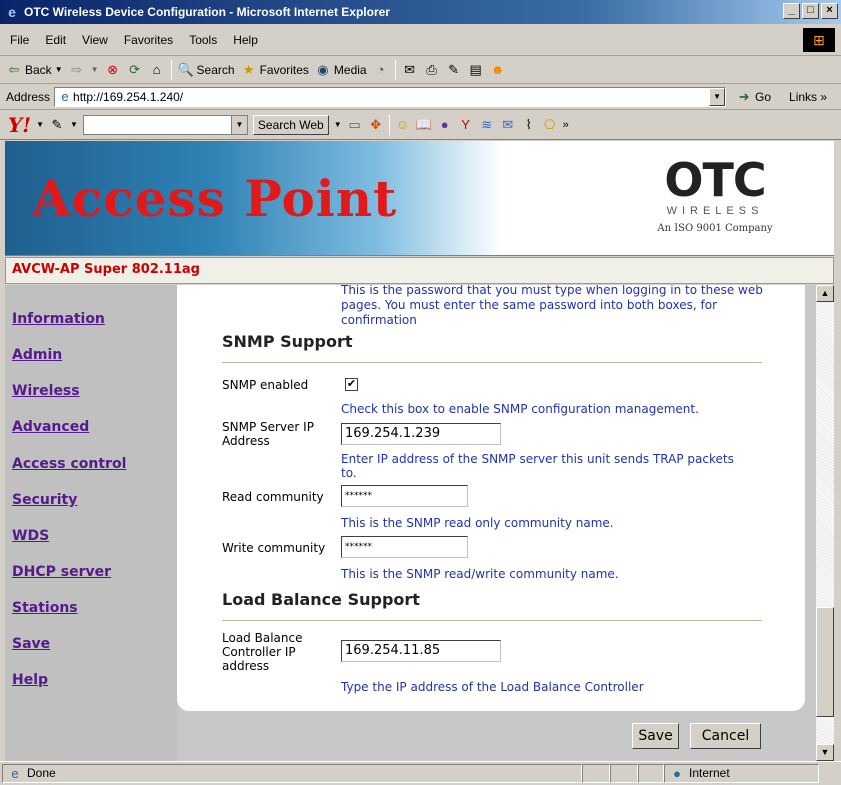 This screenshot has width=841, height=785. I want to click on go-arrow-icon: ➜, so click(744, 96).